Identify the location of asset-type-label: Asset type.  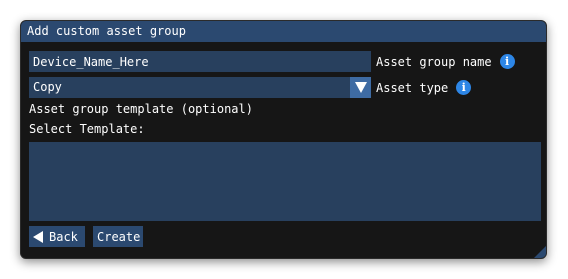
(412, 87).